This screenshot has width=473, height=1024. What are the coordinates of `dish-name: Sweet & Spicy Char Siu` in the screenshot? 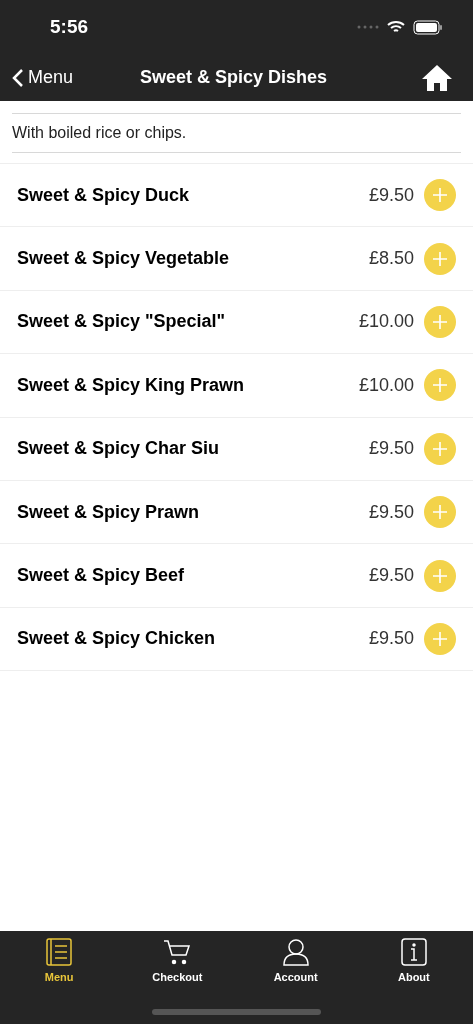 It's located at (118, 449).